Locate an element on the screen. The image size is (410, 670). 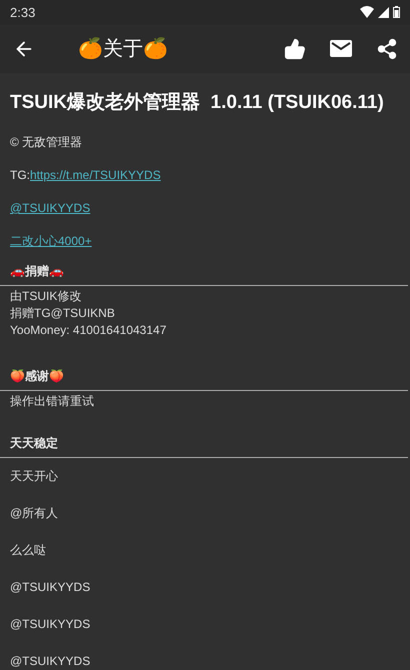
section-line: 操作出错请重试 is located at coordinates (52, 401).